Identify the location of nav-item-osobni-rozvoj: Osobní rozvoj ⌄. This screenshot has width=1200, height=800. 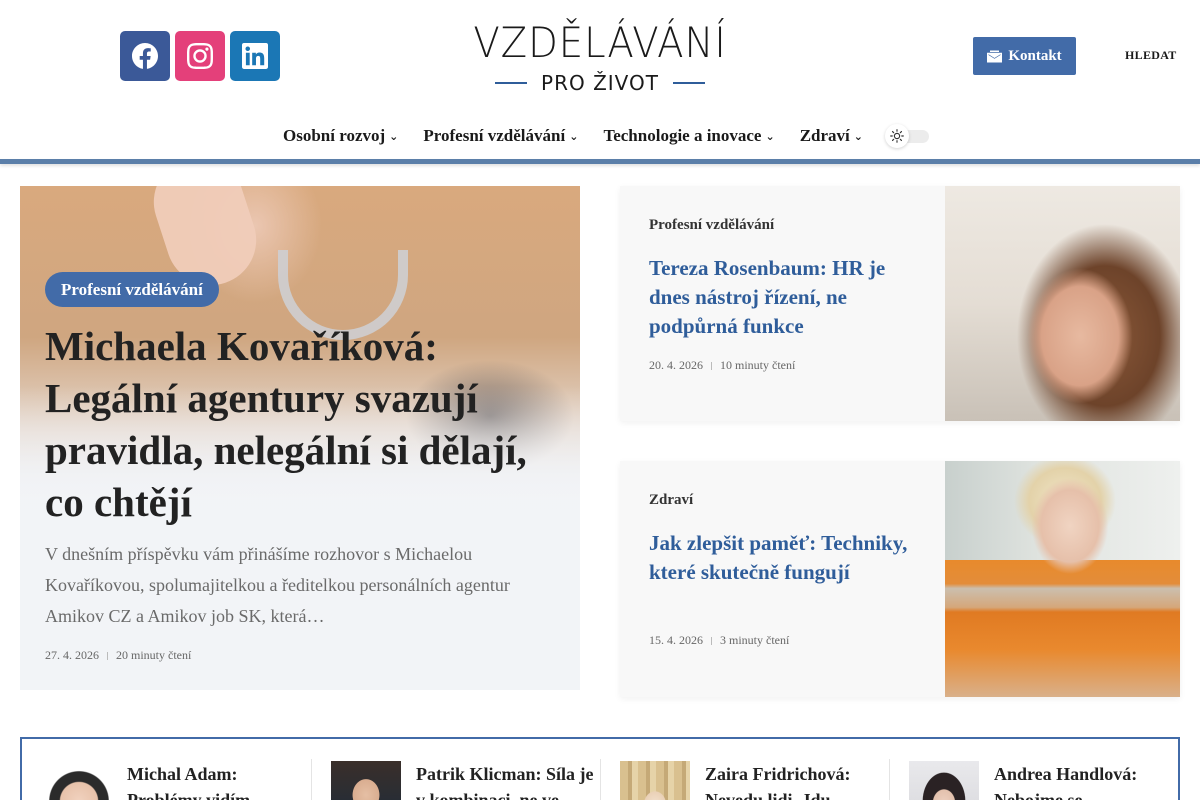
(340, 136).